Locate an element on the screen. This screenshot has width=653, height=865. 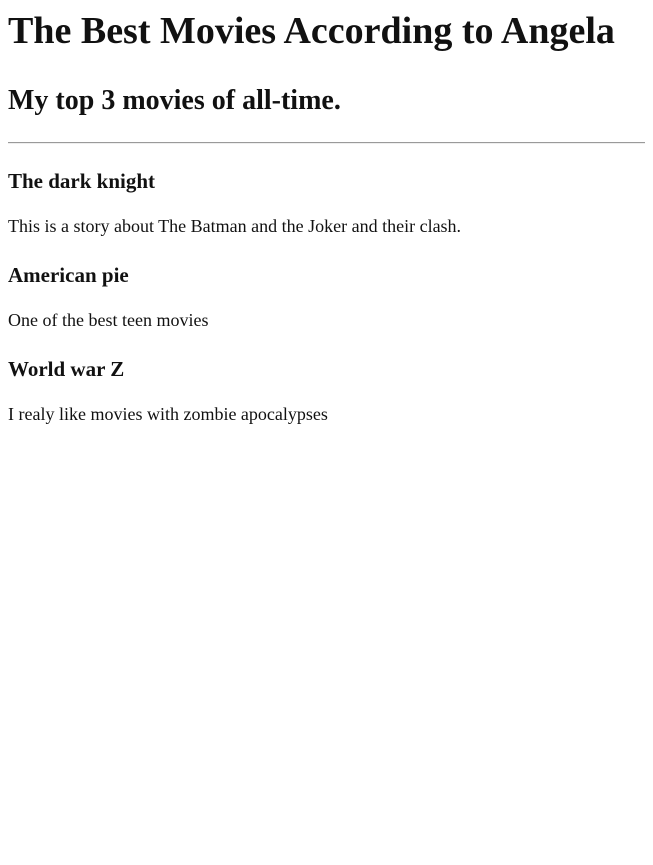
movie-title: The dark knight is located at coordinates (82, 181).